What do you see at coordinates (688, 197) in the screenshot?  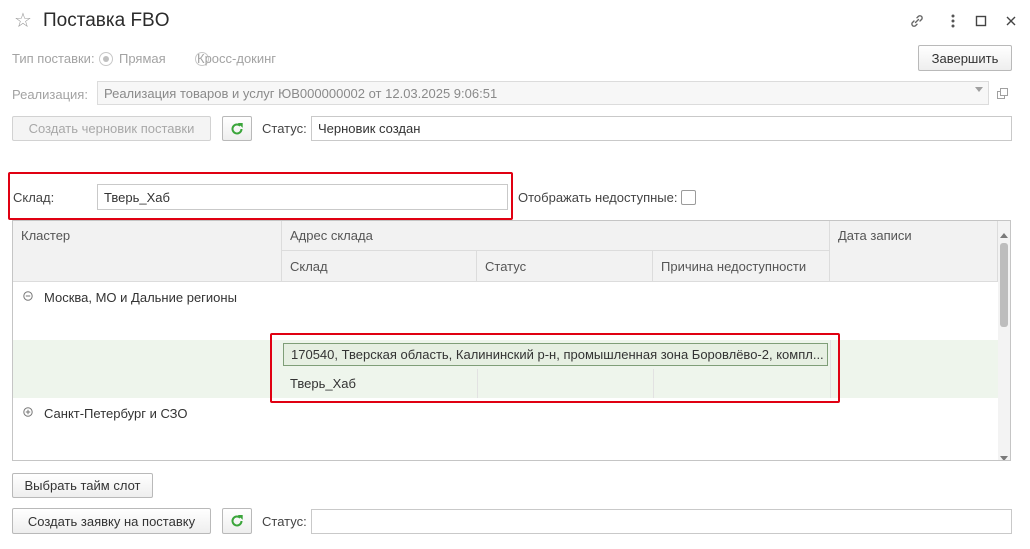 I see `show-unavailable-checkbox` at bounding box center [688, 197].